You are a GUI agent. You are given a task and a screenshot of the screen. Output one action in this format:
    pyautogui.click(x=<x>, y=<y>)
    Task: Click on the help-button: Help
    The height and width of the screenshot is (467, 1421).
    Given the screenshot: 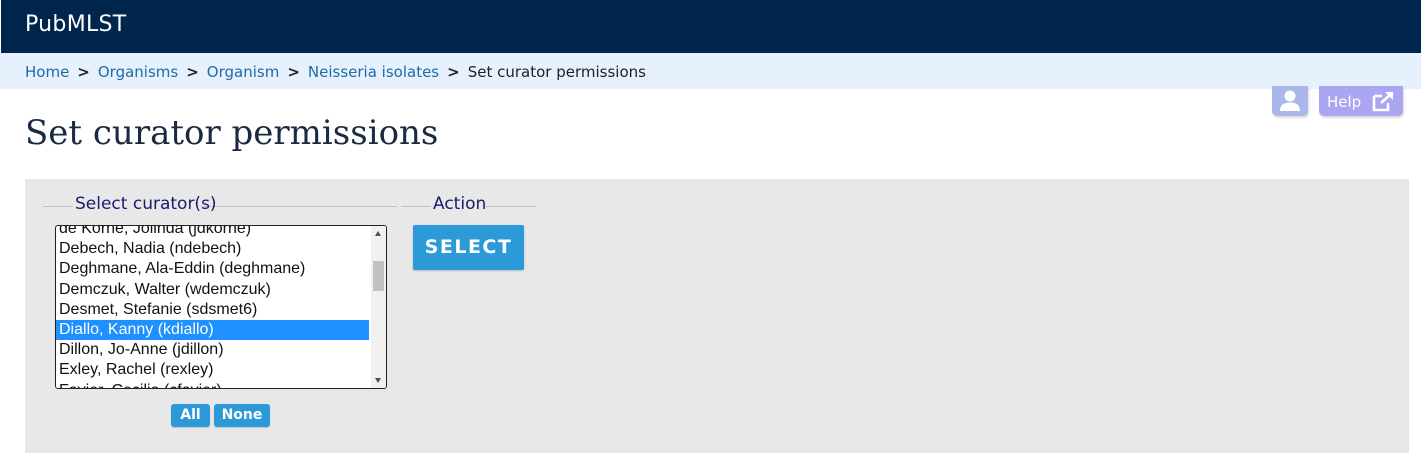 What is the action you would take?
    pyautogui.click(x=1361, y=101)
    